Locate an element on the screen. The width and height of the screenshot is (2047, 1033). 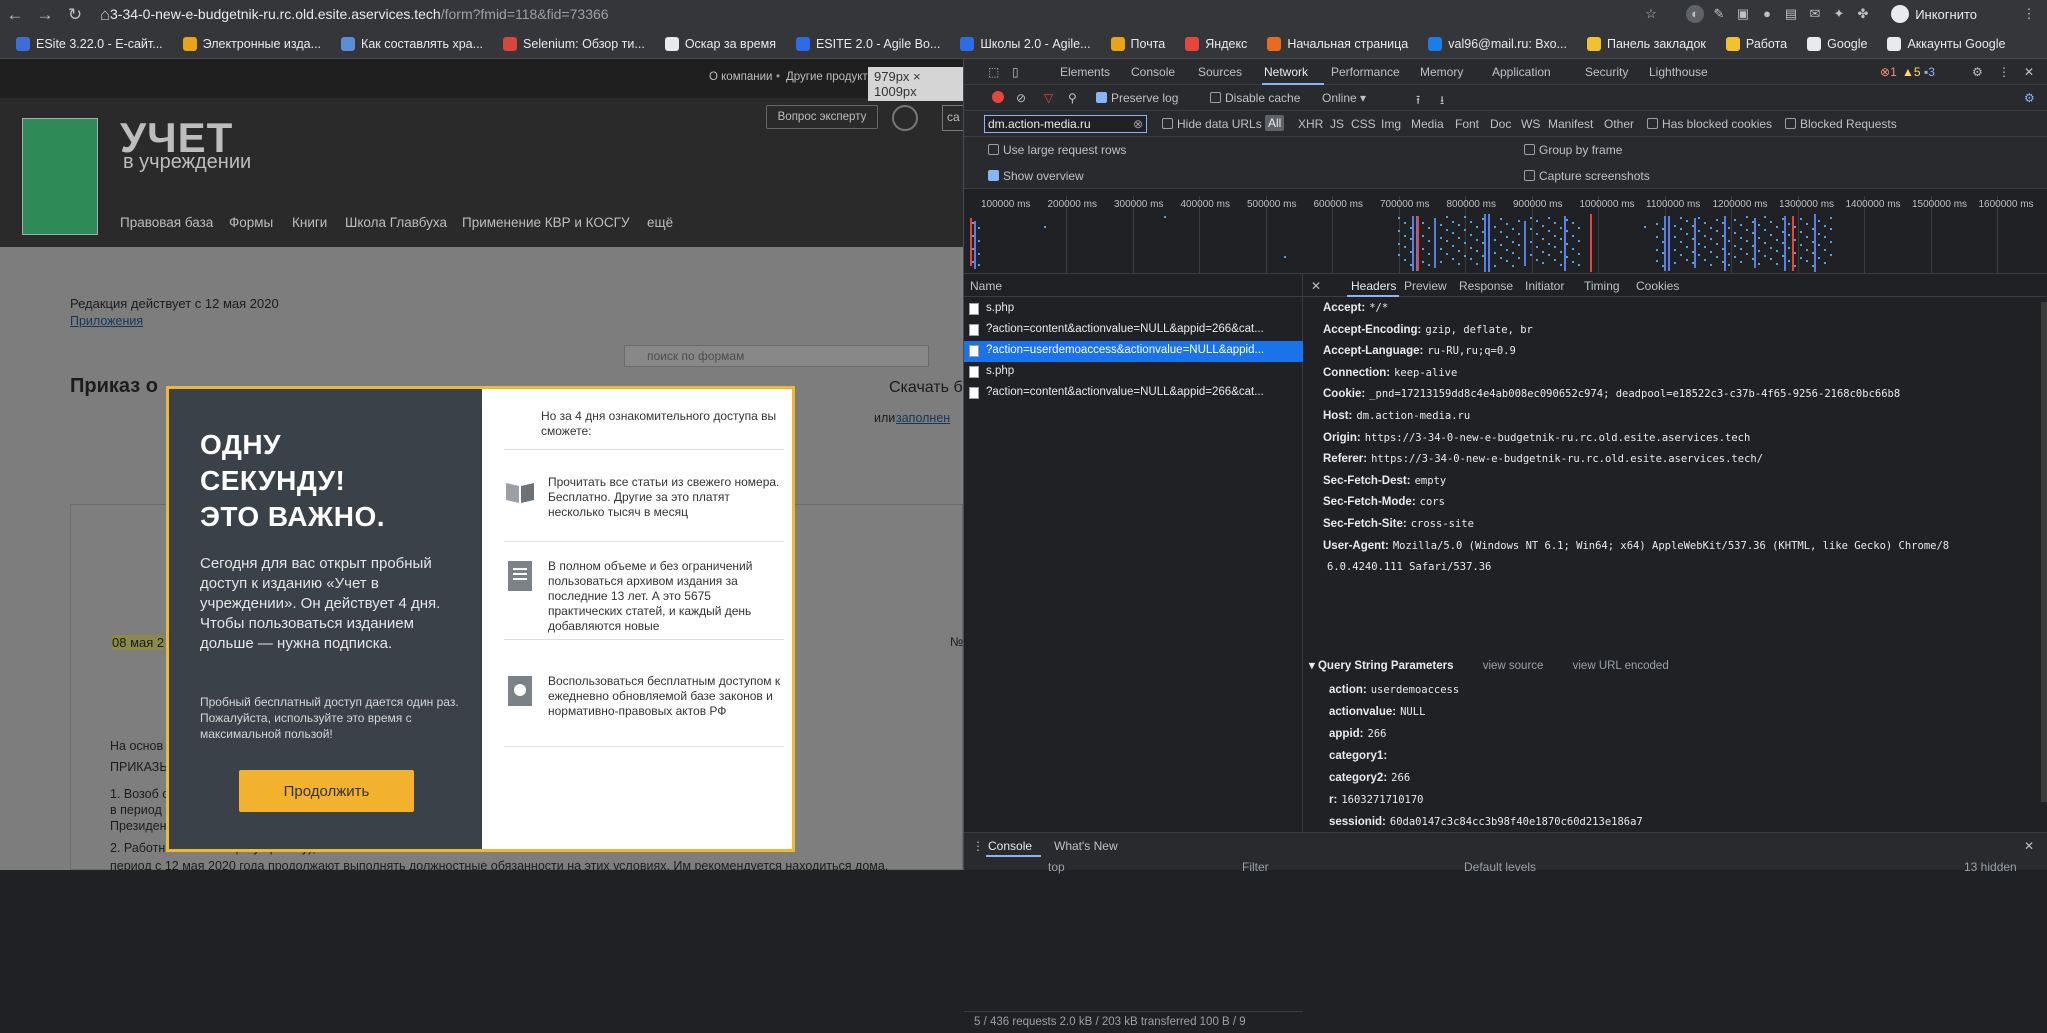
extension-icon: ▤ is located at coordinates (1791, 14).